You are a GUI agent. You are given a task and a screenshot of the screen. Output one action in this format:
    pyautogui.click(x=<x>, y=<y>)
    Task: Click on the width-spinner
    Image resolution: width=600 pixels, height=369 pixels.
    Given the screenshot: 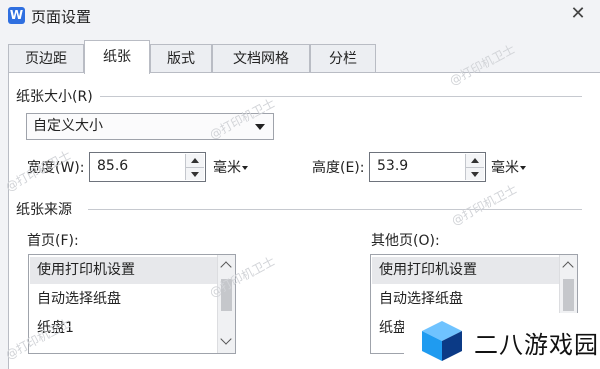 What is the action you would take?
    pyautogui.click(x=194, y=167)
    